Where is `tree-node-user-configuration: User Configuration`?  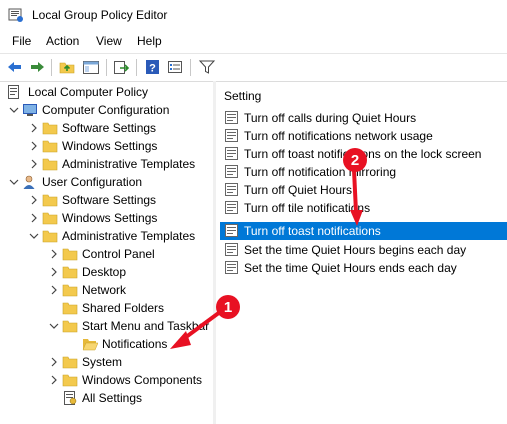 tree-node-user-configuration: User Configuration is located at coordinates (110, 182).